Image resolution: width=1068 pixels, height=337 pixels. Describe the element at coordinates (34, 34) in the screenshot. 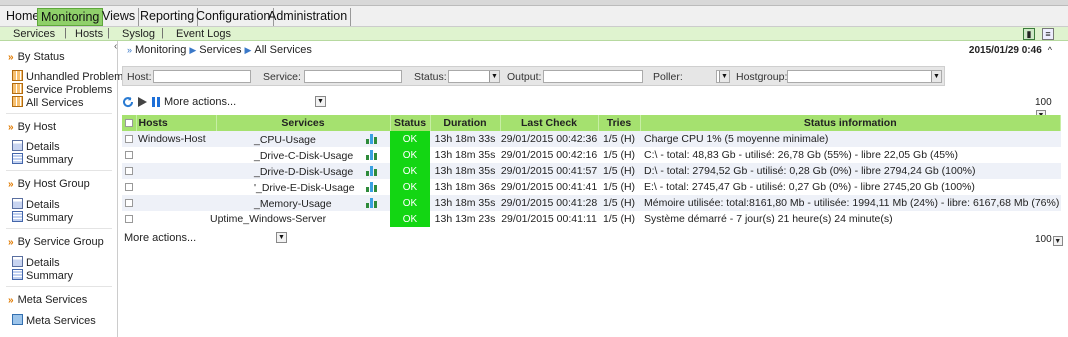

I see `submenu-services: Services` at that location.